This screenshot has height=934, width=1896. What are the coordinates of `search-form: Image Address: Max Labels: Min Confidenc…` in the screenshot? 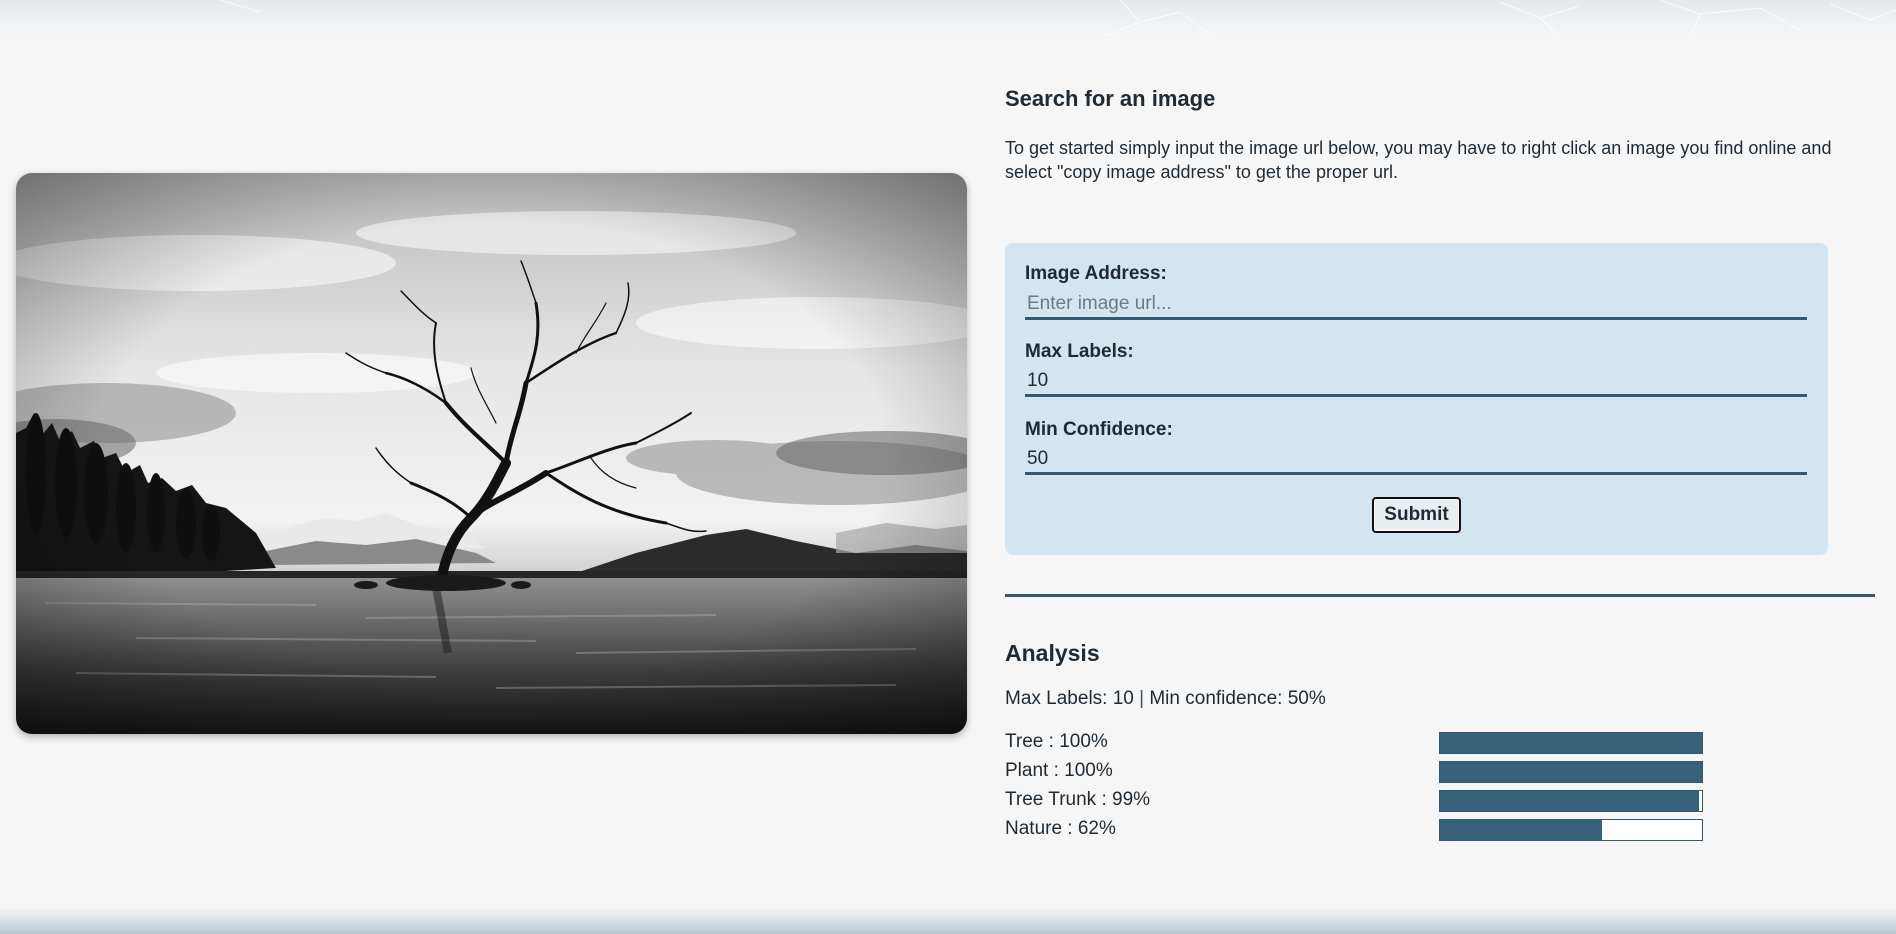 It's located at (1416, 399).